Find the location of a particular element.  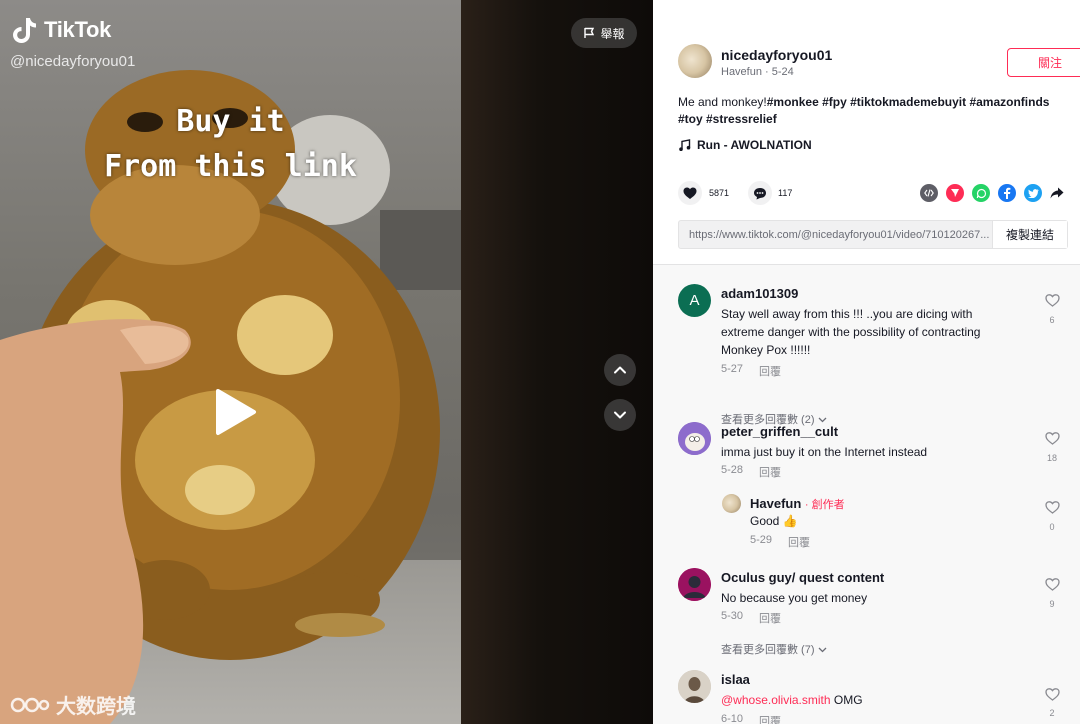

comment-meta: 6-10 回覆 is located at coordinates (751, 718).